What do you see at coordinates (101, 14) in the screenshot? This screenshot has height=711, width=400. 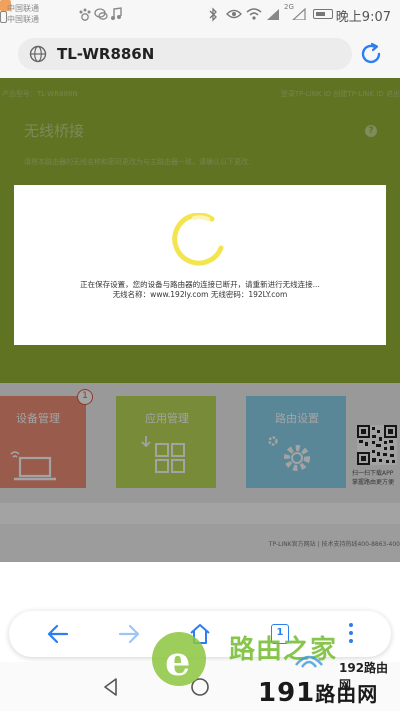 I see `chat-bubble-icon` at bounding box center [101, 14].